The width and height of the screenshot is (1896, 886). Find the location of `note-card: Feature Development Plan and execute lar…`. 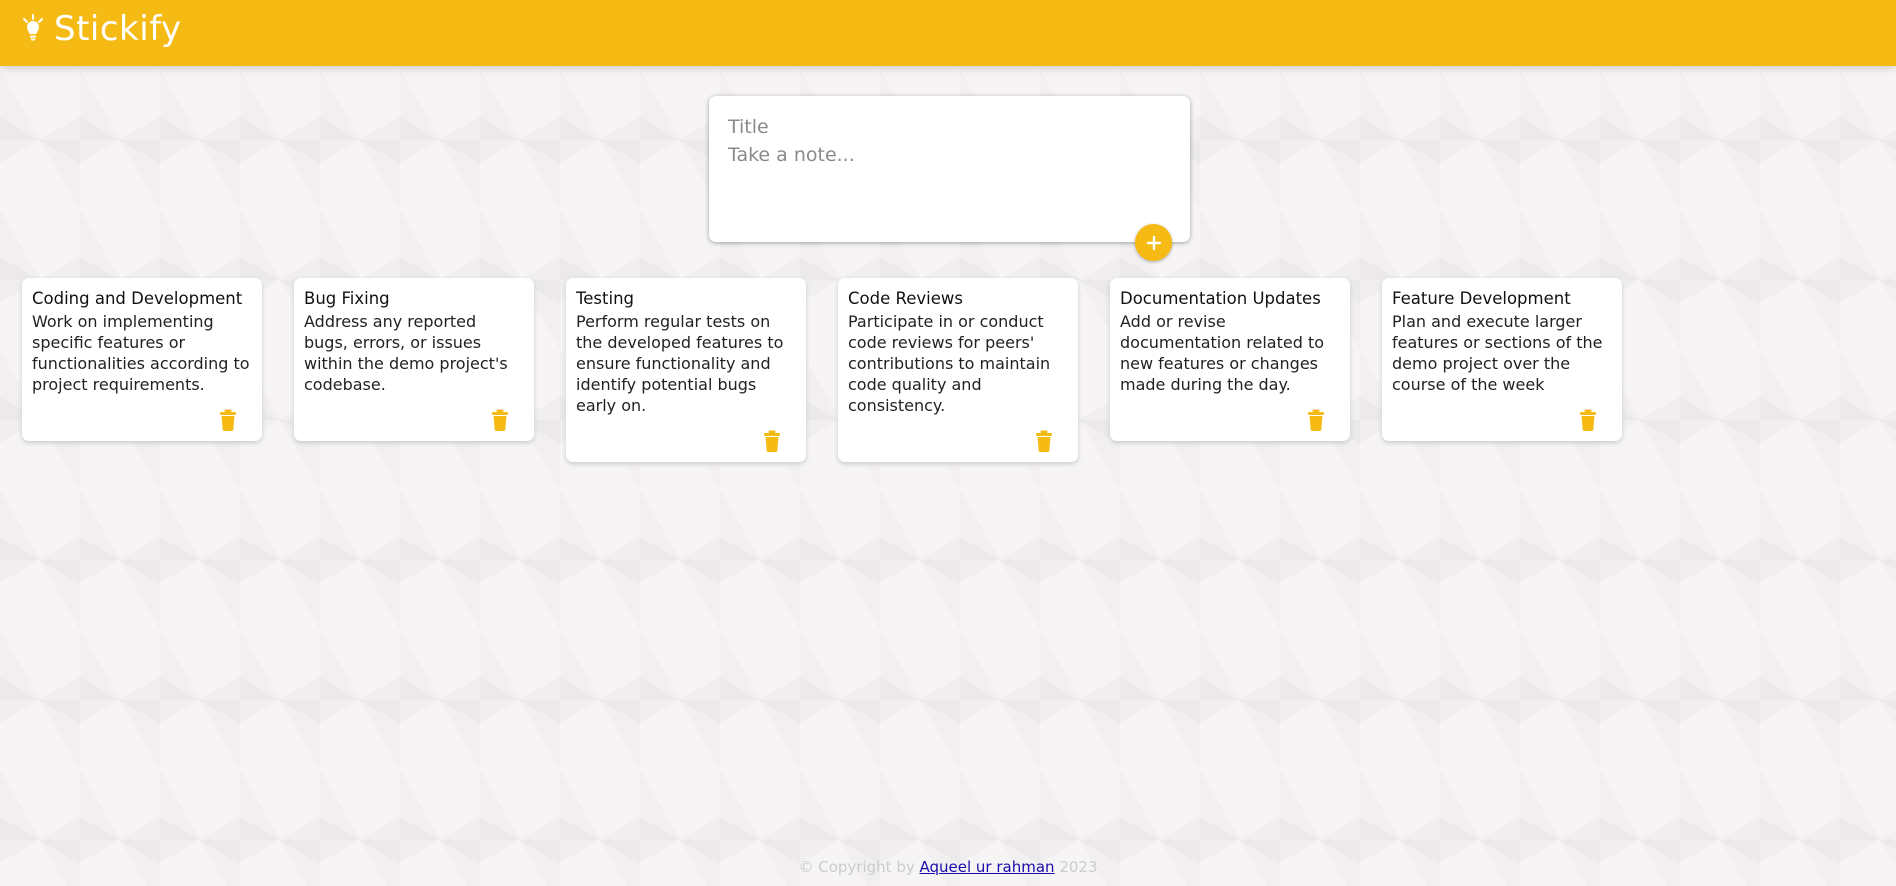

note-card: Feature Development Plan and execute lar… is located at coordinates (1502, 359).